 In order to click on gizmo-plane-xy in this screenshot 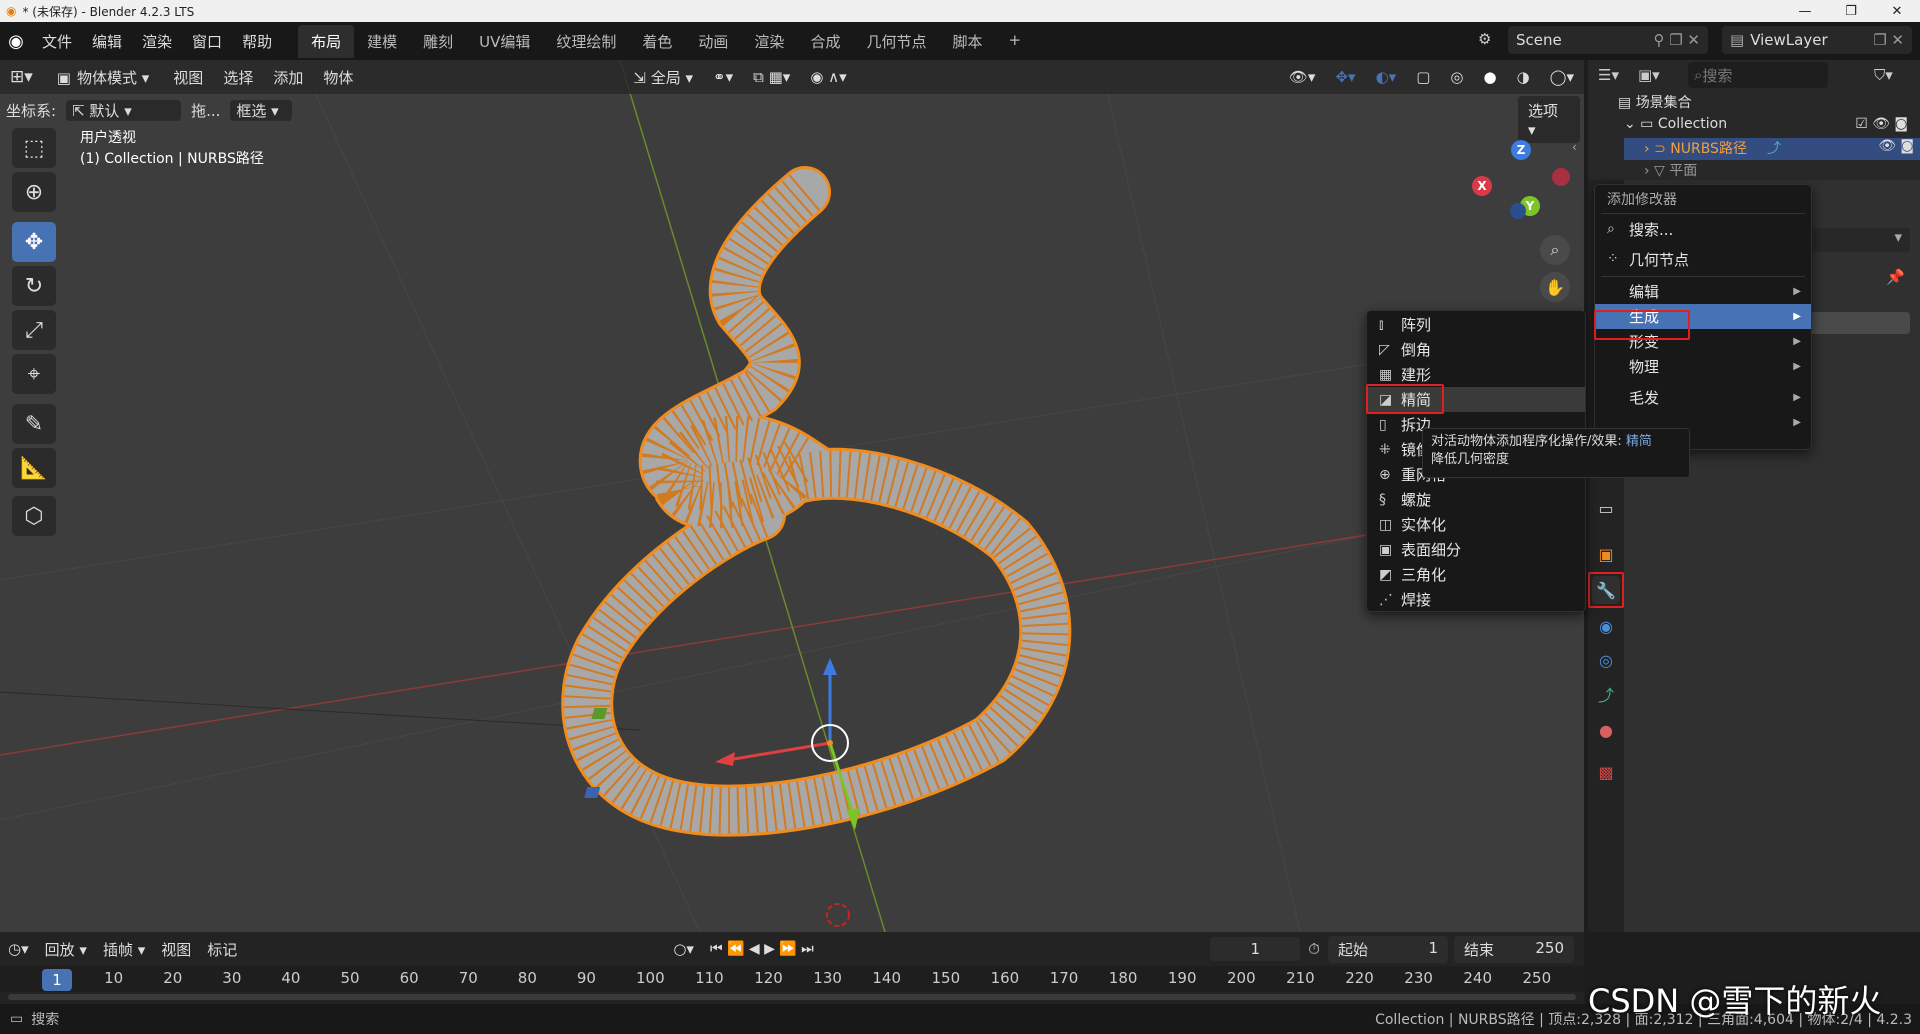, I will do `click(592, 792)`.